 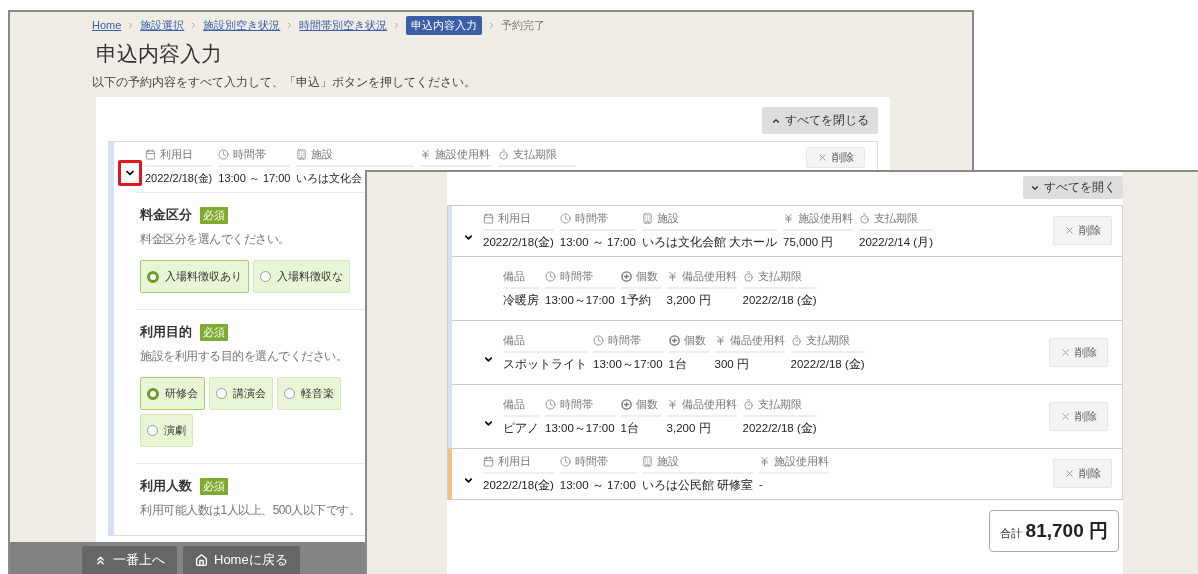 I want to click on breadcrumb-link: 施設選択, so click(x=162, y=25).